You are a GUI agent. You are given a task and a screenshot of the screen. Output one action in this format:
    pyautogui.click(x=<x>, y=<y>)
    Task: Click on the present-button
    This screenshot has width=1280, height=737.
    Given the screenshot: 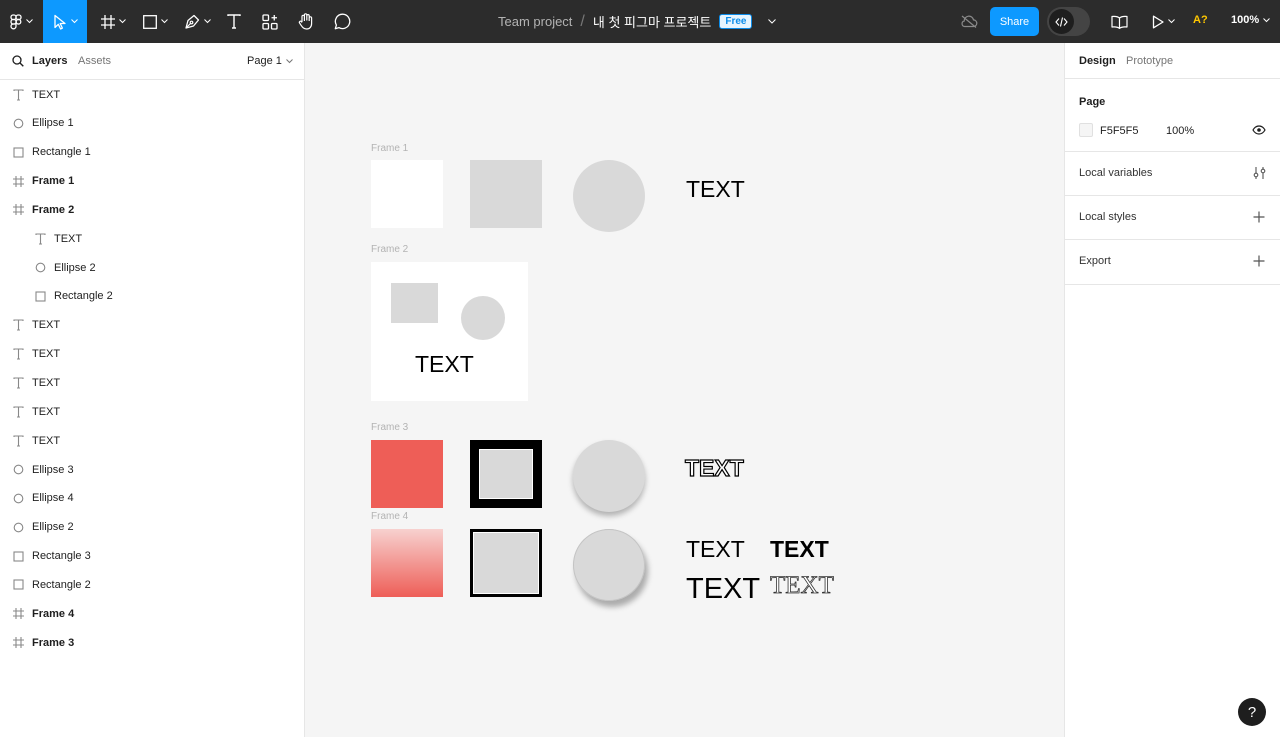 What is the action you would take?
    pyautogui.click(x=1163, y=21)
    